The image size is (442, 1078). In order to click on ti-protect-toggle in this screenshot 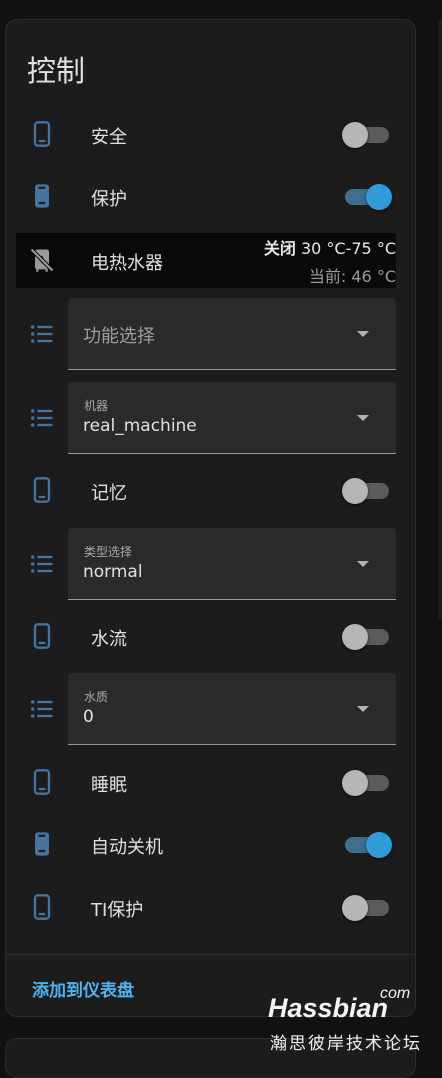, I will do `click(367, 908)`.